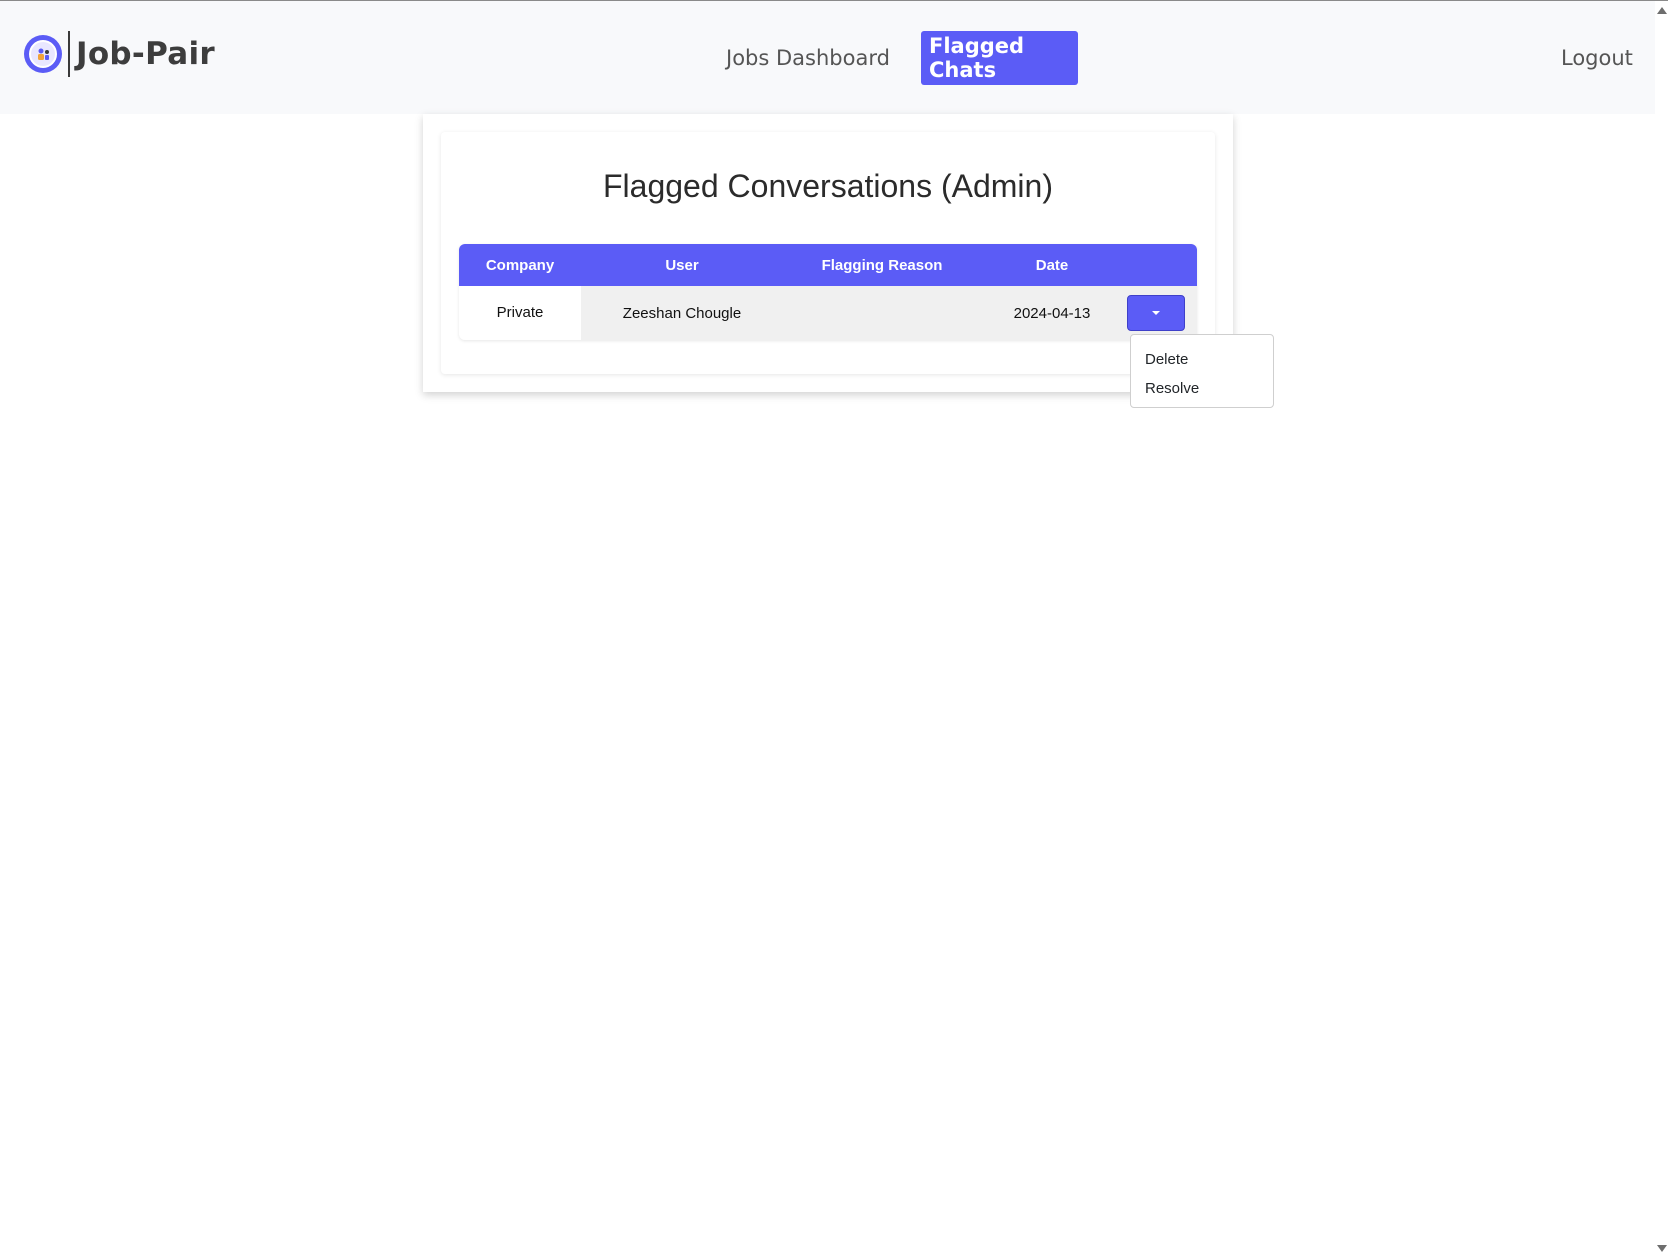  What do you see at coordinates (520, 265) in the screenshot?
I see `header-company: Company` at bounding box center [520, 265].